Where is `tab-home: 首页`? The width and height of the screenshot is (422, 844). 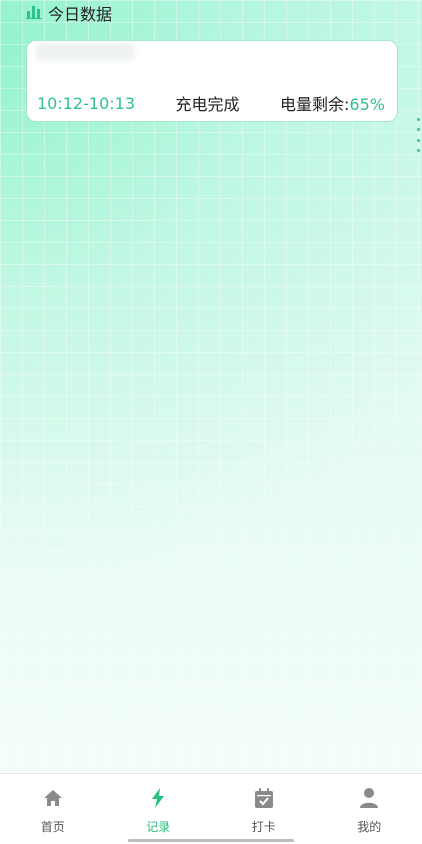
tab-home: 首页 is located at coordinates (53, 809).